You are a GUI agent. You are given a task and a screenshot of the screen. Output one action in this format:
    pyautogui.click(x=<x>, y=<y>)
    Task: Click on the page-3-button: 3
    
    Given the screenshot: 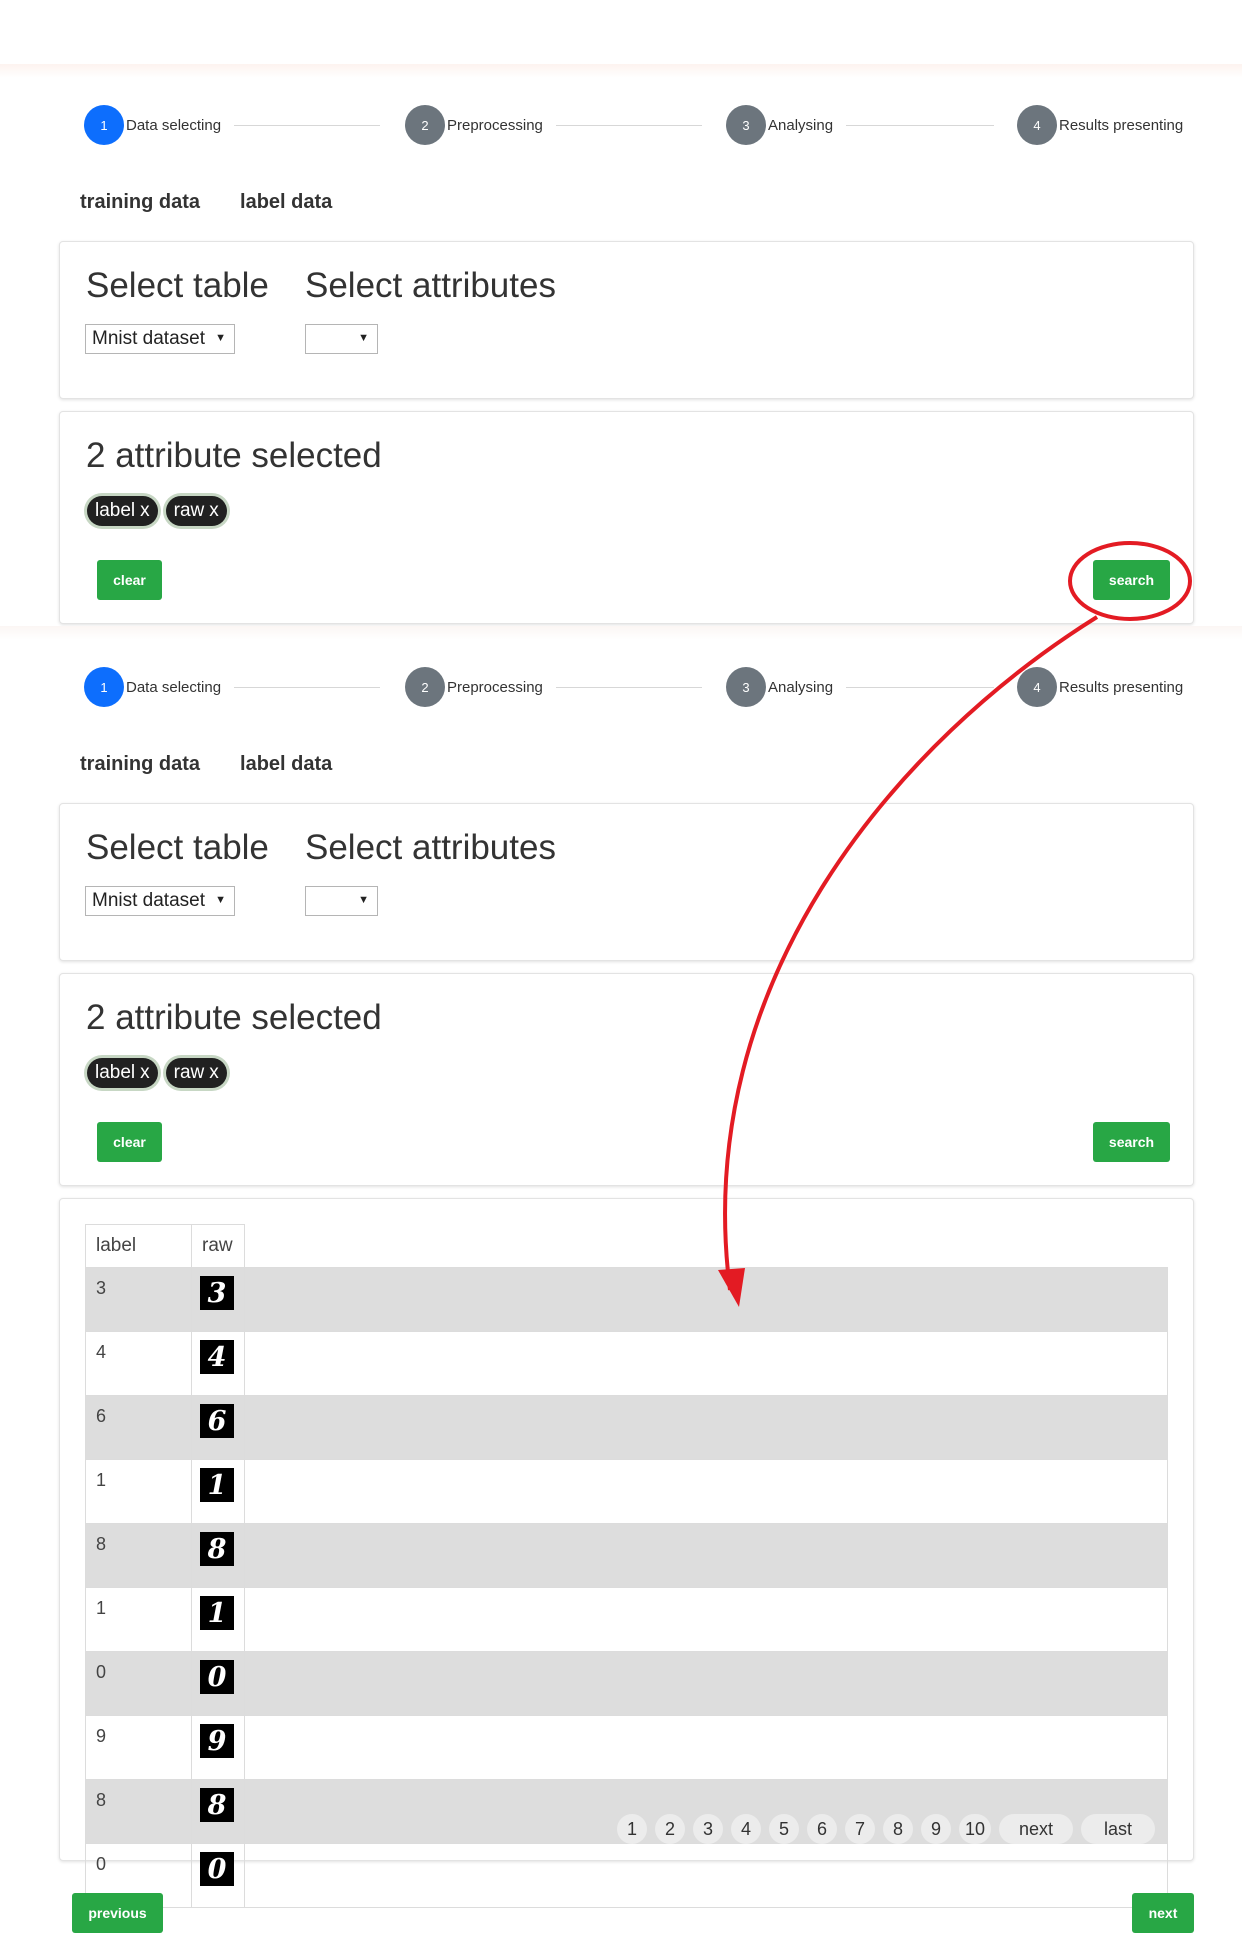 What is the action you would take?
    pyautogui.click(x=707, y=1829)
    